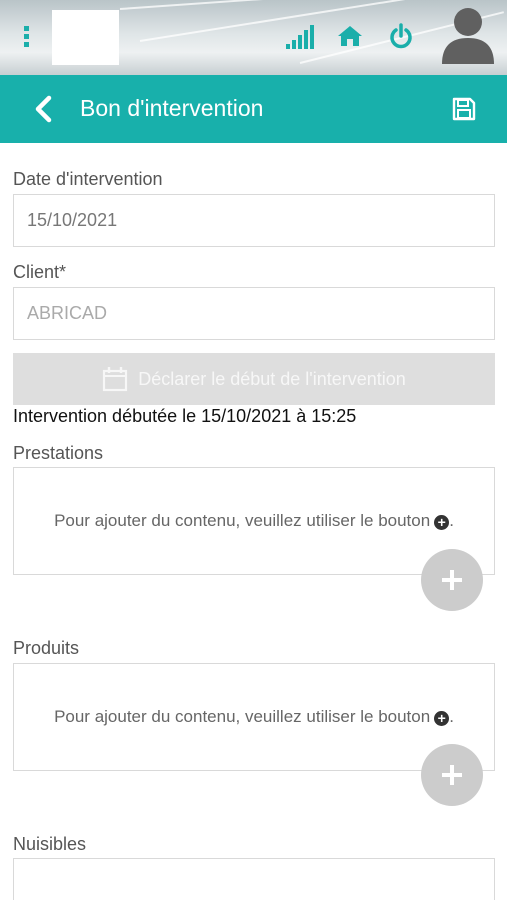 This screenshot has height=900, width=507. Describe the element at coordinates (254, 879) in the screenshot. I see `nuisibles-box` at that location.